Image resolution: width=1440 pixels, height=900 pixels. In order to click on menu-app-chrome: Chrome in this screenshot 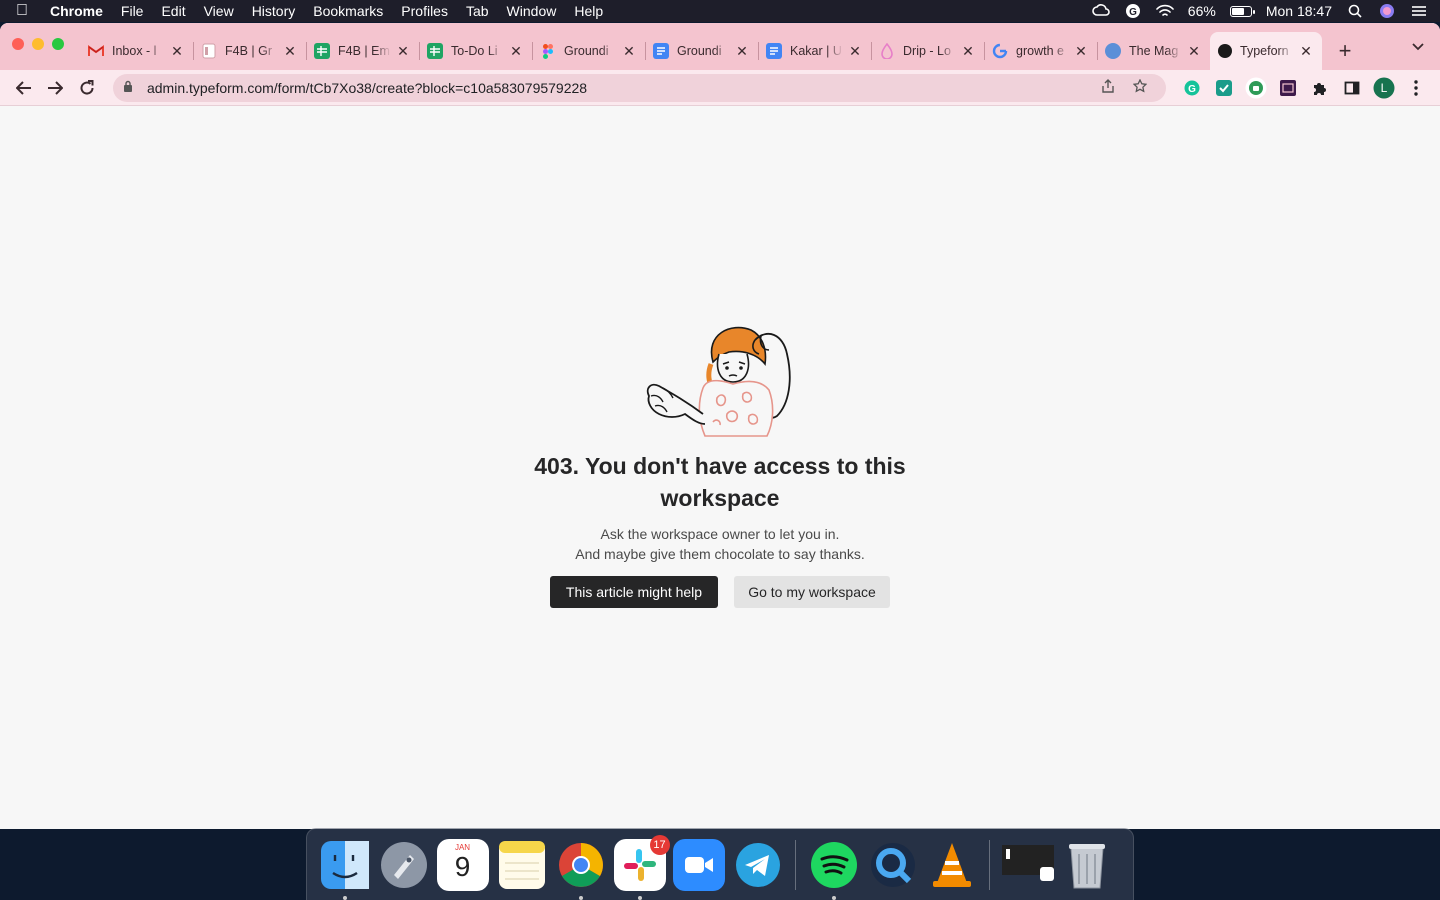, I will do `click(76, 11)`.